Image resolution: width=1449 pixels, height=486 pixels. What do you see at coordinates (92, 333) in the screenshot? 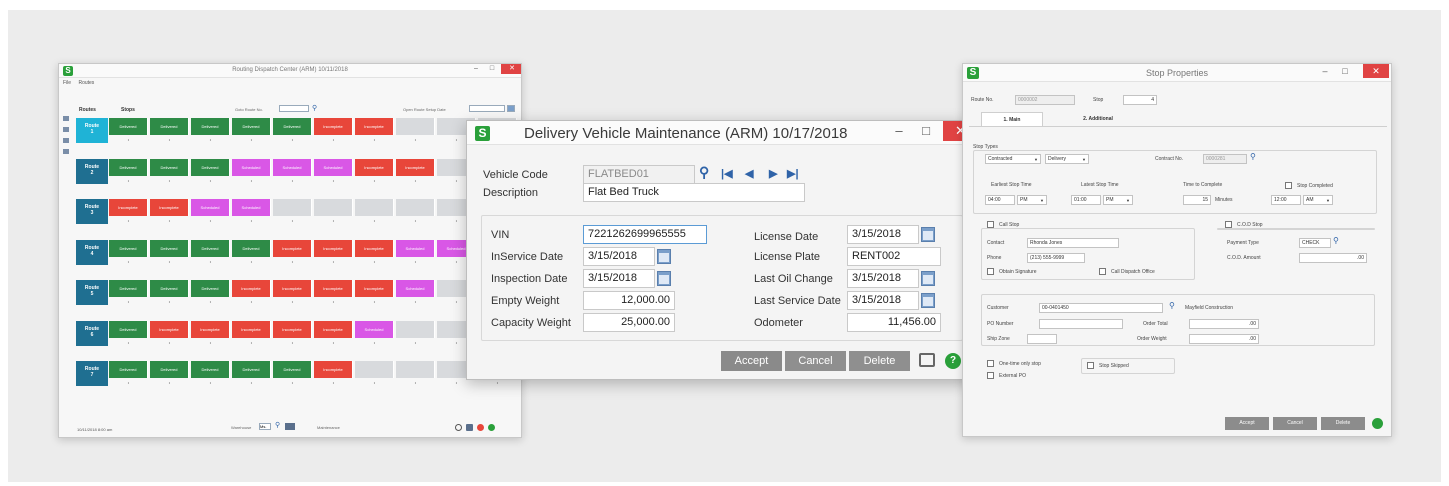
I see `route-label: Route 6` at bounding box center [92, 333].